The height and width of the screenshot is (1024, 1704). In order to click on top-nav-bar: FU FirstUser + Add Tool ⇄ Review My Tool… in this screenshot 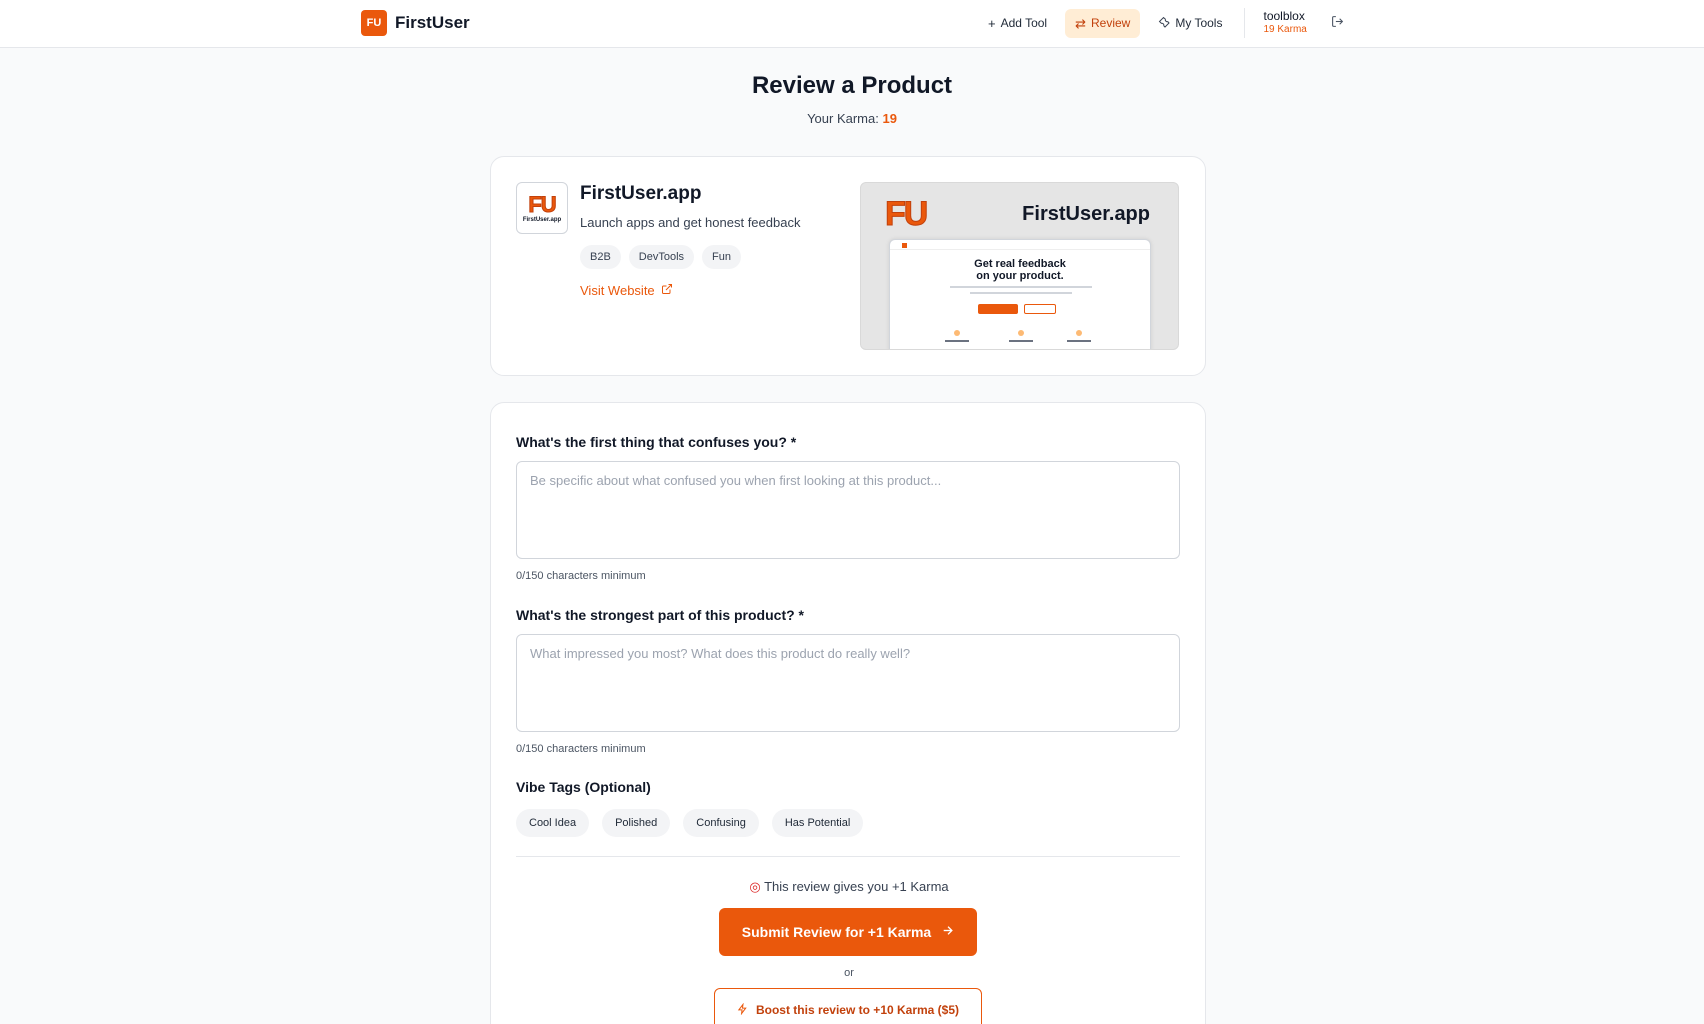, I will do `click(852, 24)`.